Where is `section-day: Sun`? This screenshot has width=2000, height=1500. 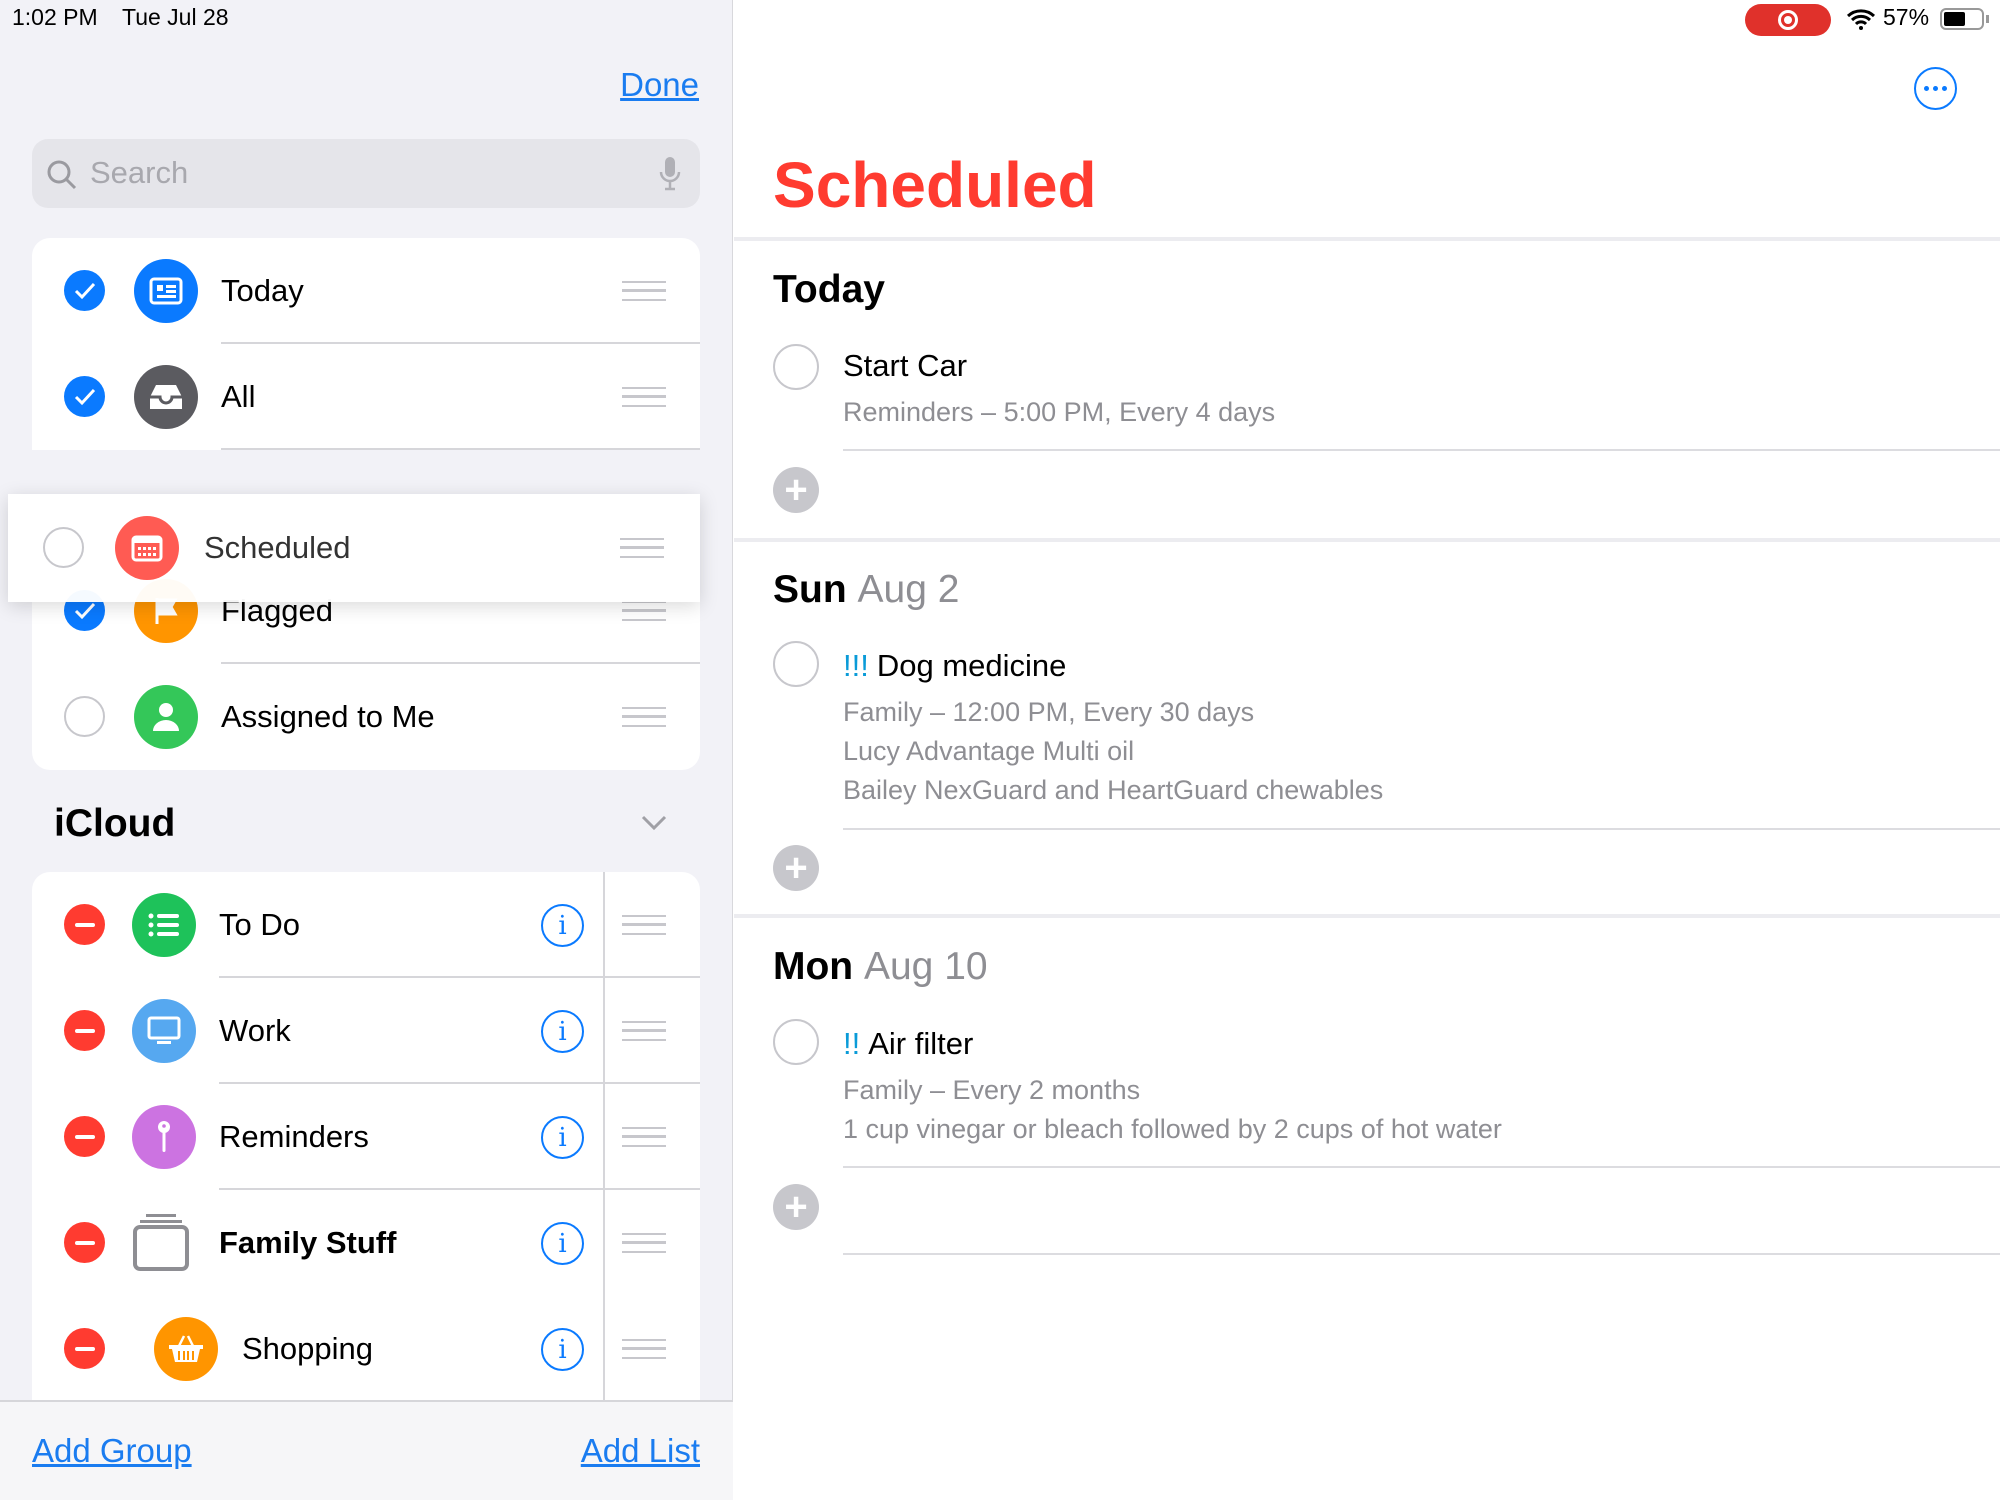 section-day: Sun is located at coordinates (810, 589).